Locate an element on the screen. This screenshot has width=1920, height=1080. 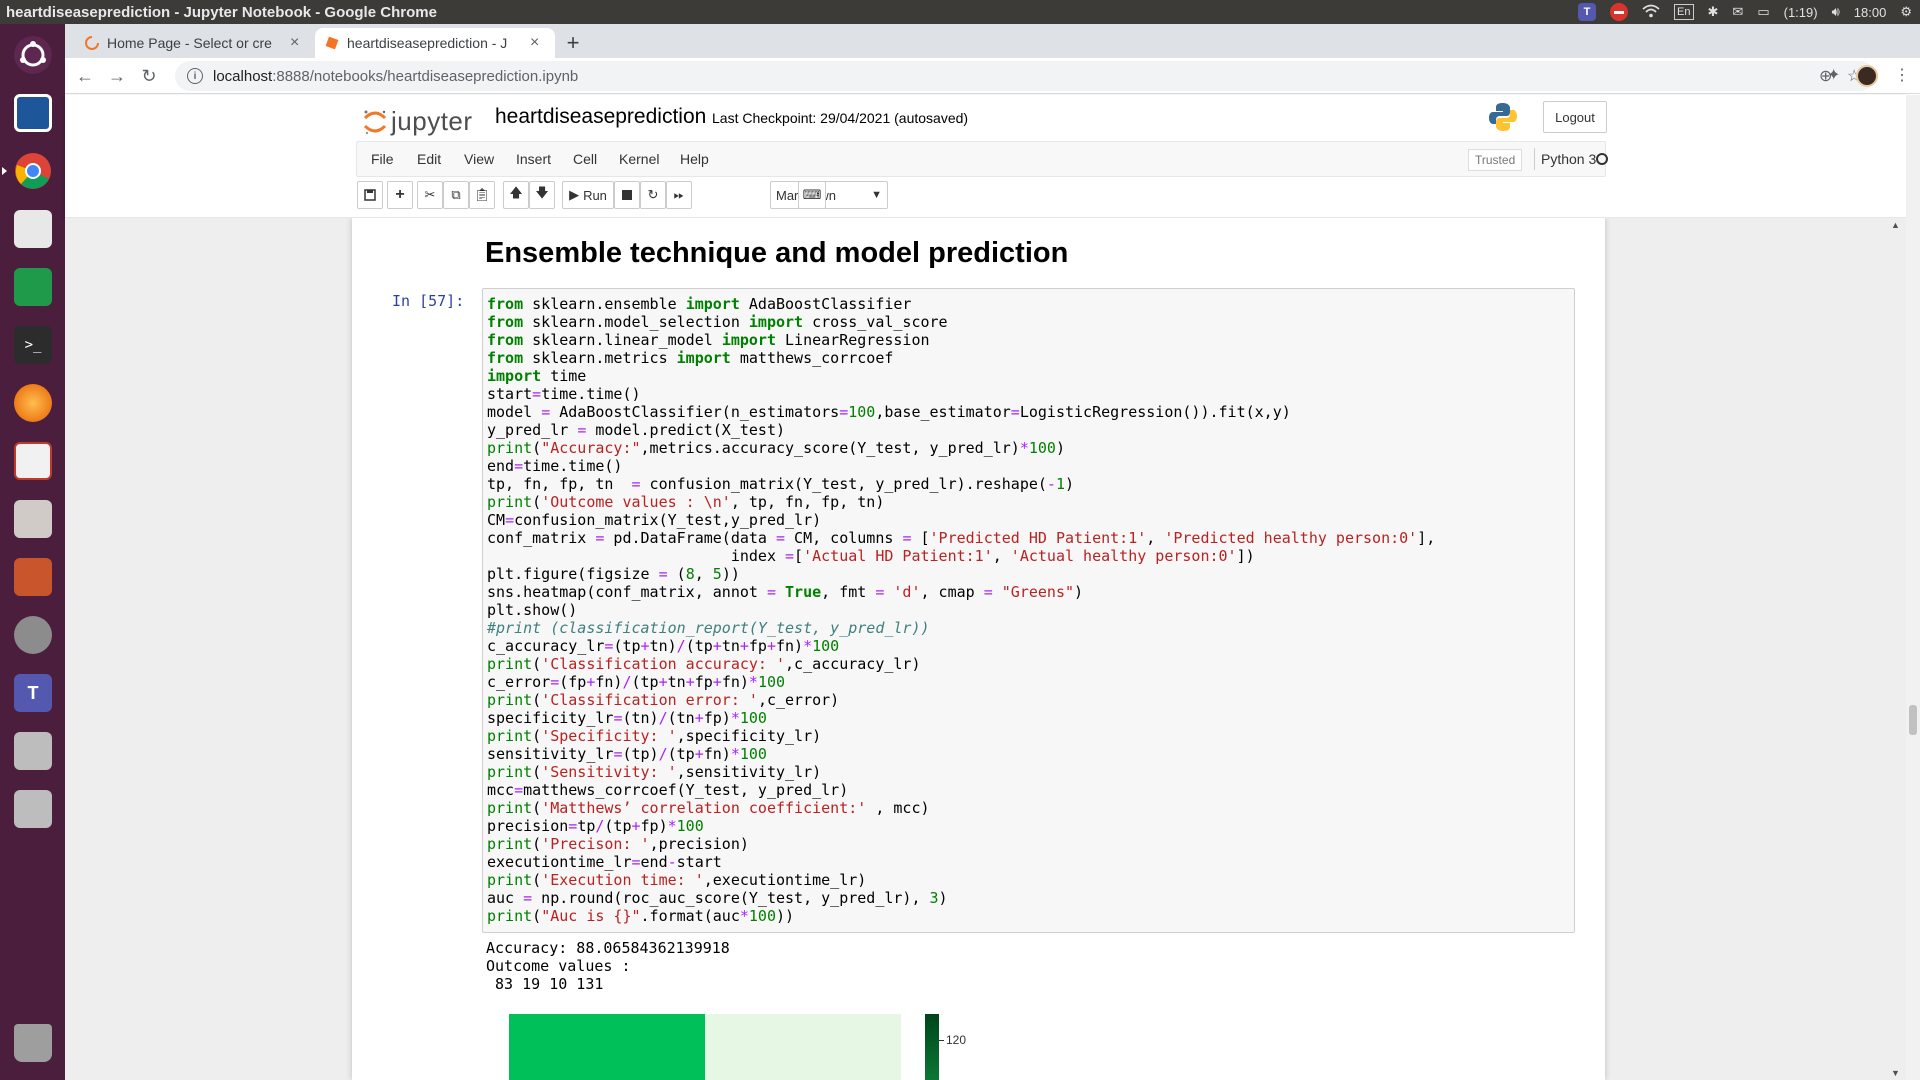
menu-help: Help is located at coordinates (694, 159).